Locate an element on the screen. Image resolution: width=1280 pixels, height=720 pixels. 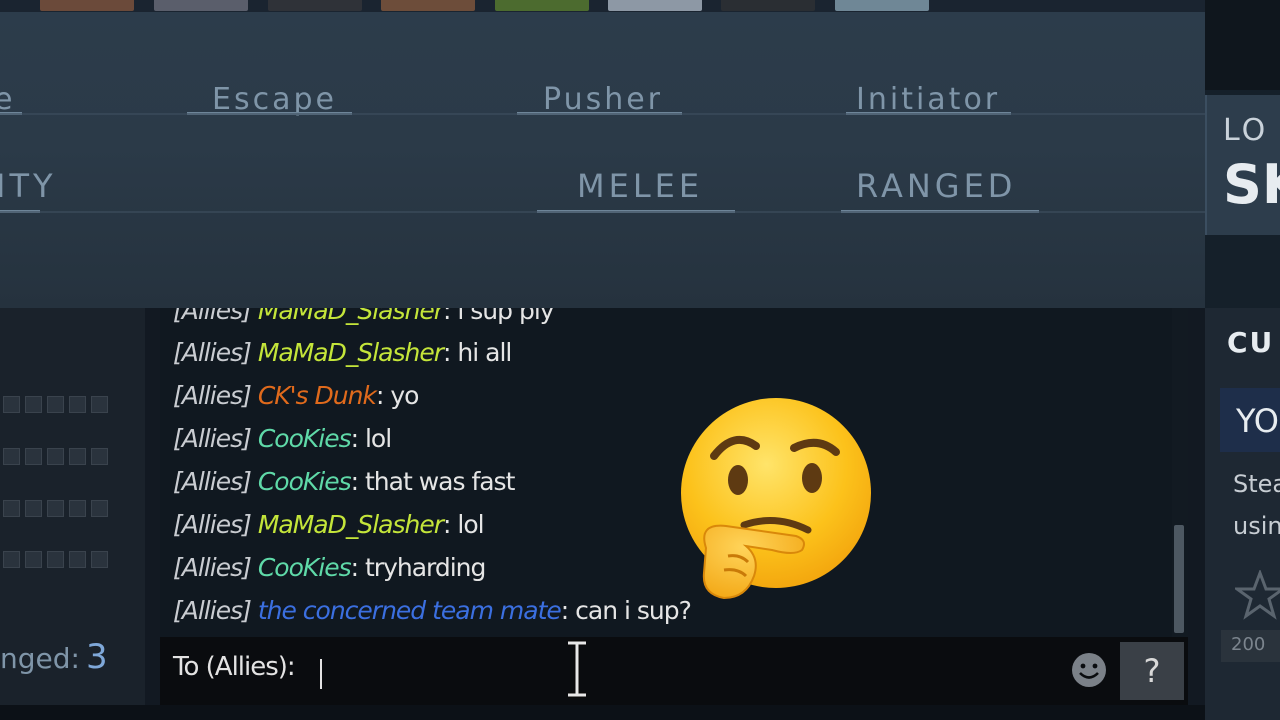
thinking-face-icon is located at coordinates (776, 499).